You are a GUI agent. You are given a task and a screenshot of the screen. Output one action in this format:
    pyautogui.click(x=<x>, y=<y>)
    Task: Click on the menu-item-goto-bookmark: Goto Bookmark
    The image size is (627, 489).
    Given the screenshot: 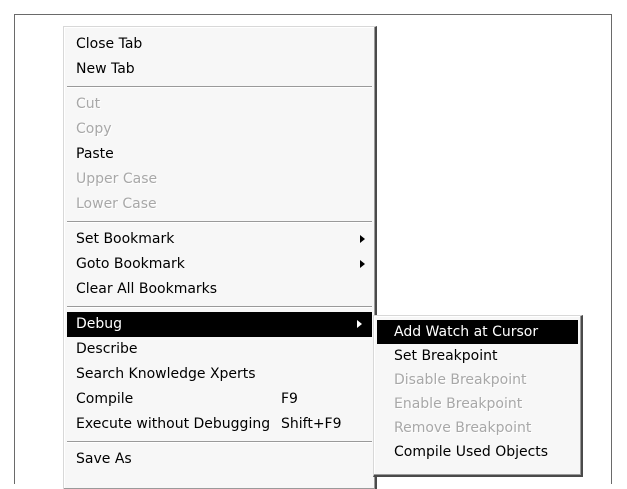 What is the action you would take?
    pyautogui.click(x=219, y=264)
    